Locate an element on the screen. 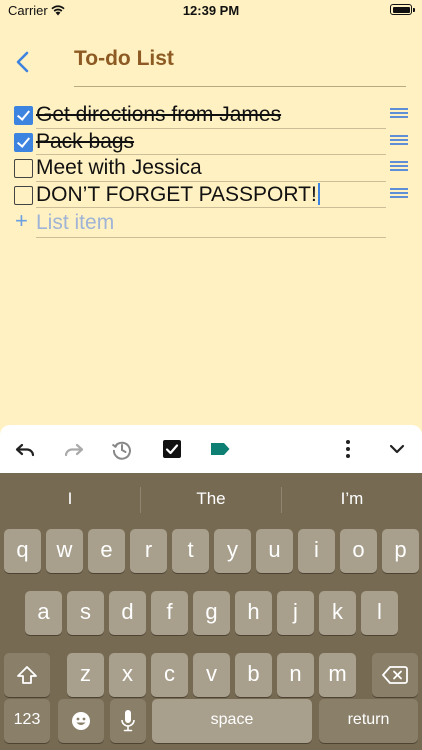 This screenshot has width=422, height=750. key-m: m is located at coordinates (337, 675).